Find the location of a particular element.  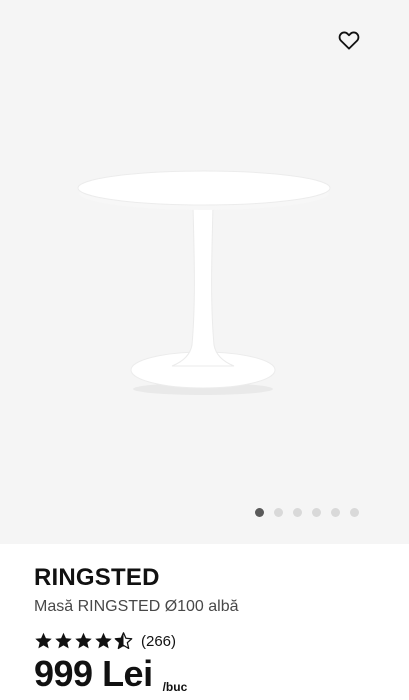

product-name: RINGSTED is located at coordinates (221, 578).